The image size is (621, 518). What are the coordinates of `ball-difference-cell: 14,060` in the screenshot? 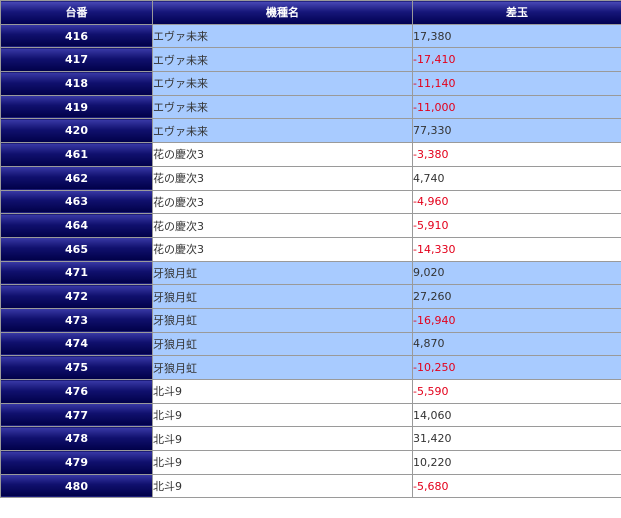 It's located at (516, 415).